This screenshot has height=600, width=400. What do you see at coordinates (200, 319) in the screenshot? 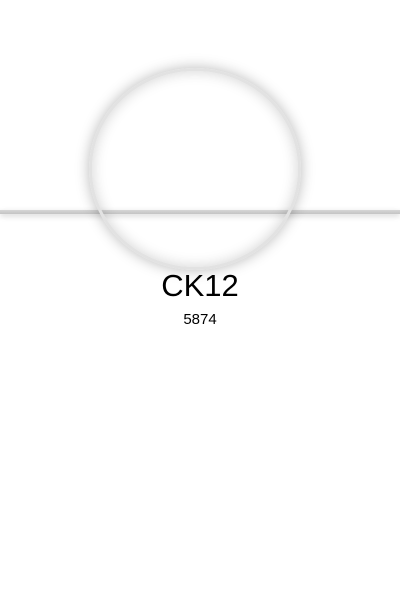
I see `profile-code: 5874` at bounding box center [200, 319].